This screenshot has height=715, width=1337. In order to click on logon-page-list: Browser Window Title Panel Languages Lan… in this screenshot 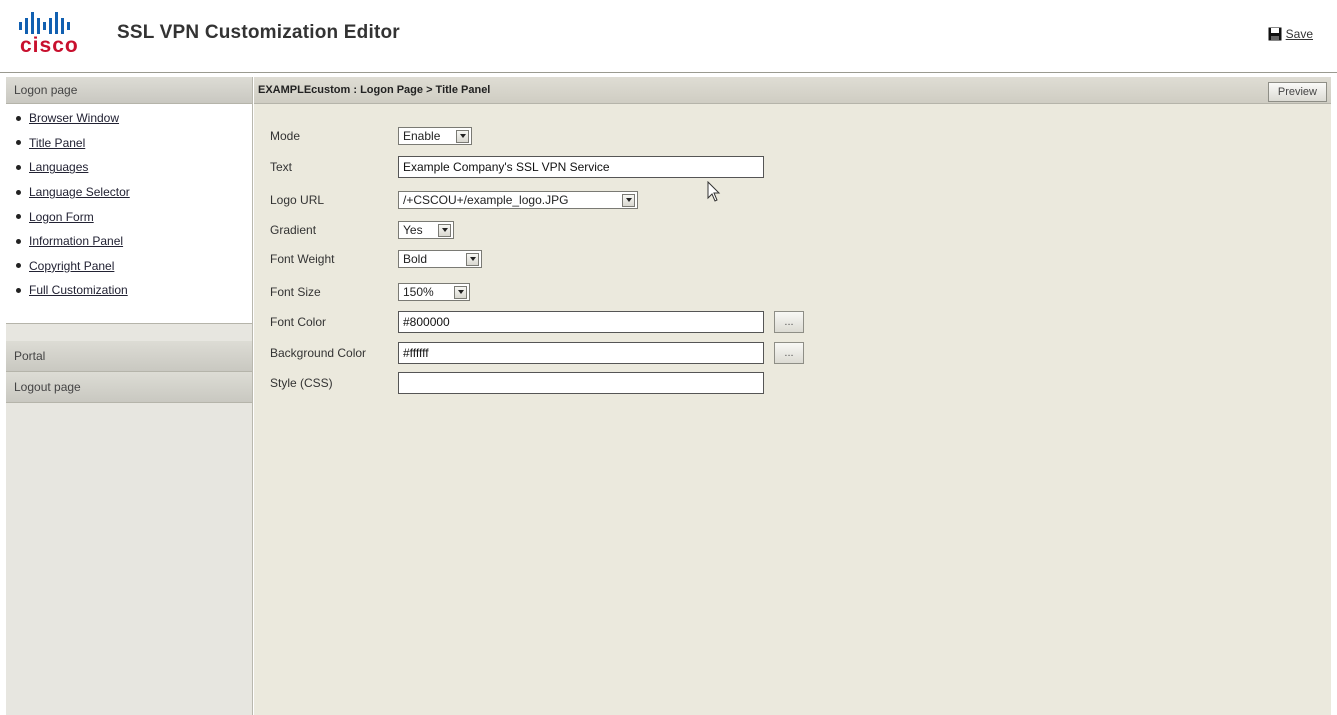, I will do `click(129, 214)`.